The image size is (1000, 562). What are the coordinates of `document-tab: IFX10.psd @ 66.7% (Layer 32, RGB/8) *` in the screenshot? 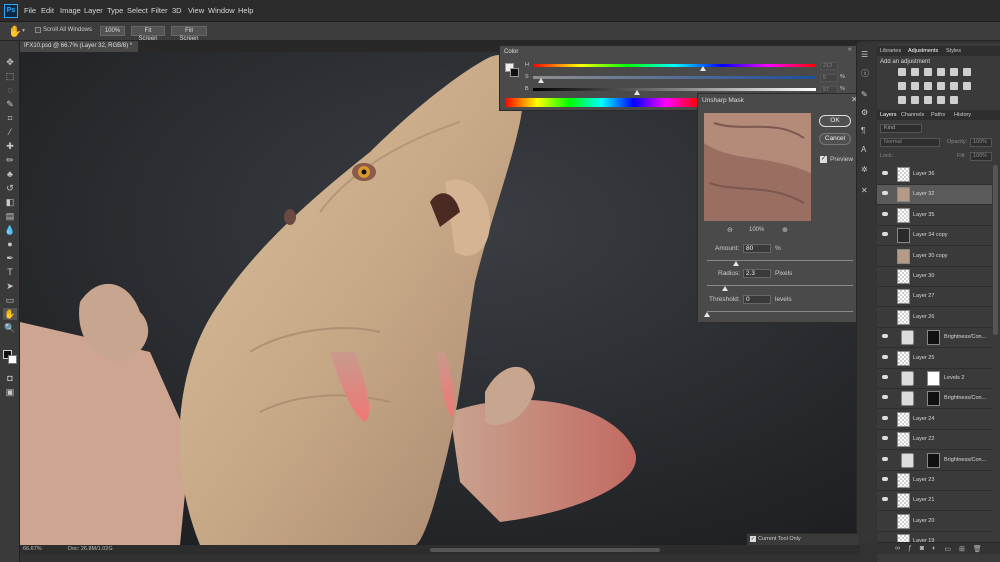 It's located at (79, 46).